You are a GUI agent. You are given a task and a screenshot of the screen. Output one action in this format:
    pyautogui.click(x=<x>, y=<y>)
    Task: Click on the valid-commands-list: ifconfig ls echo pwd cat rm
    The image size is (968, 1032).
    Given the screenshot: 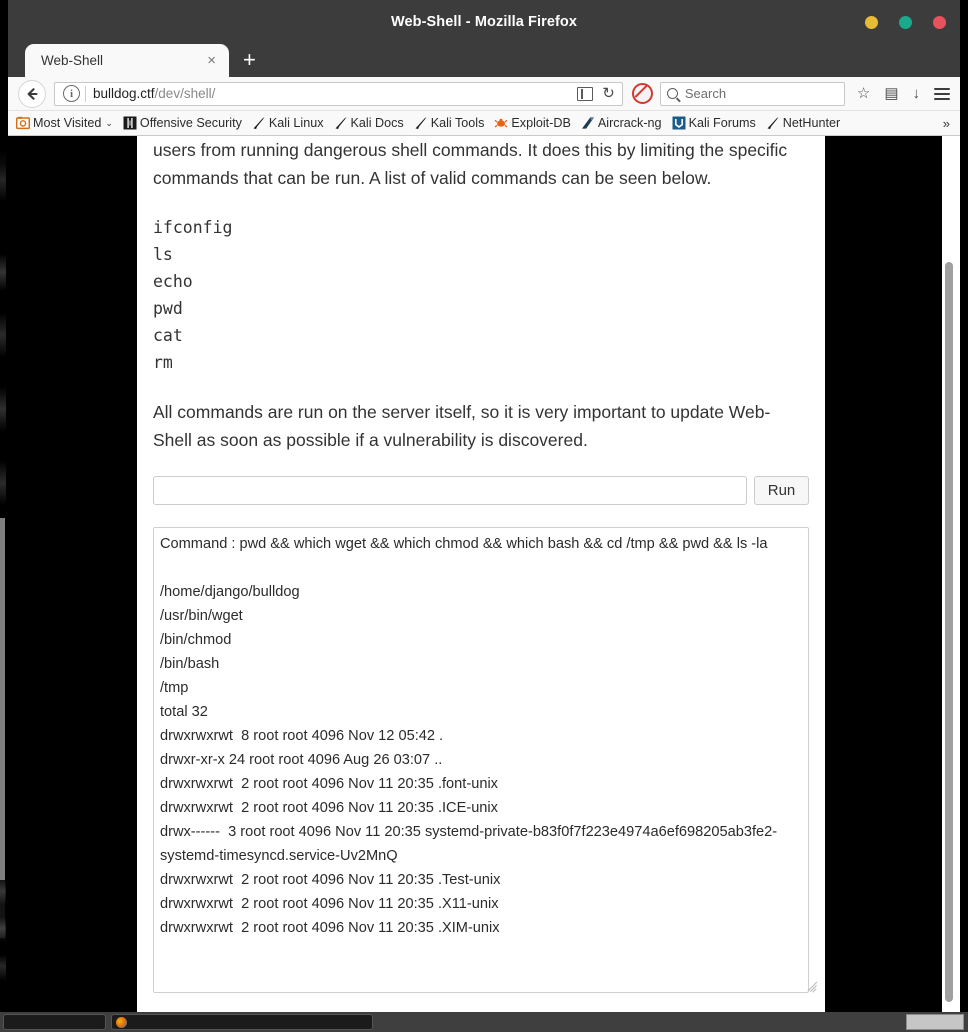 What is the action you would take?
    pyautogui.click(x=481, y=295)
    